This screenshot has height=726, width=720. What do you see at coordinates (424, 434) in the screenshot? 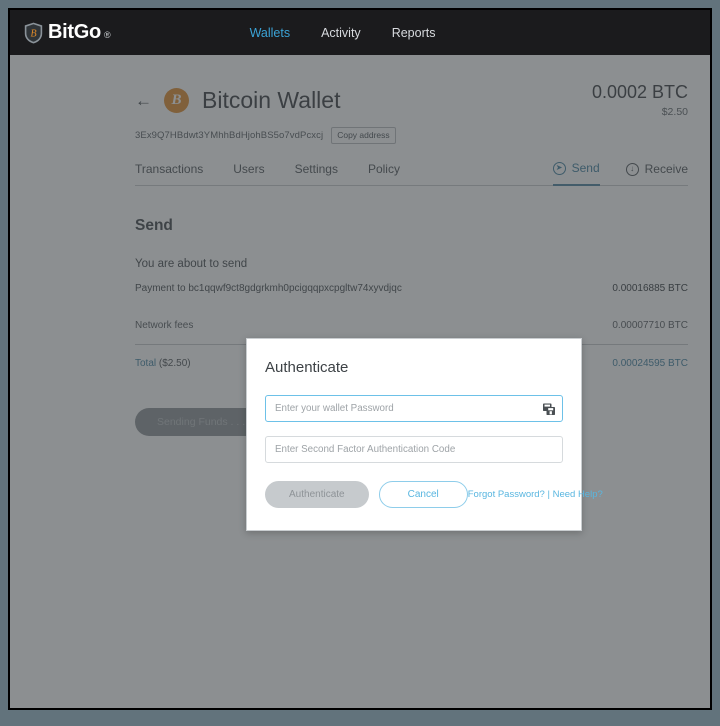
I see `authenticate-modal: Authenticate Authenticate Cancel For` at bounding box center [424, 434].